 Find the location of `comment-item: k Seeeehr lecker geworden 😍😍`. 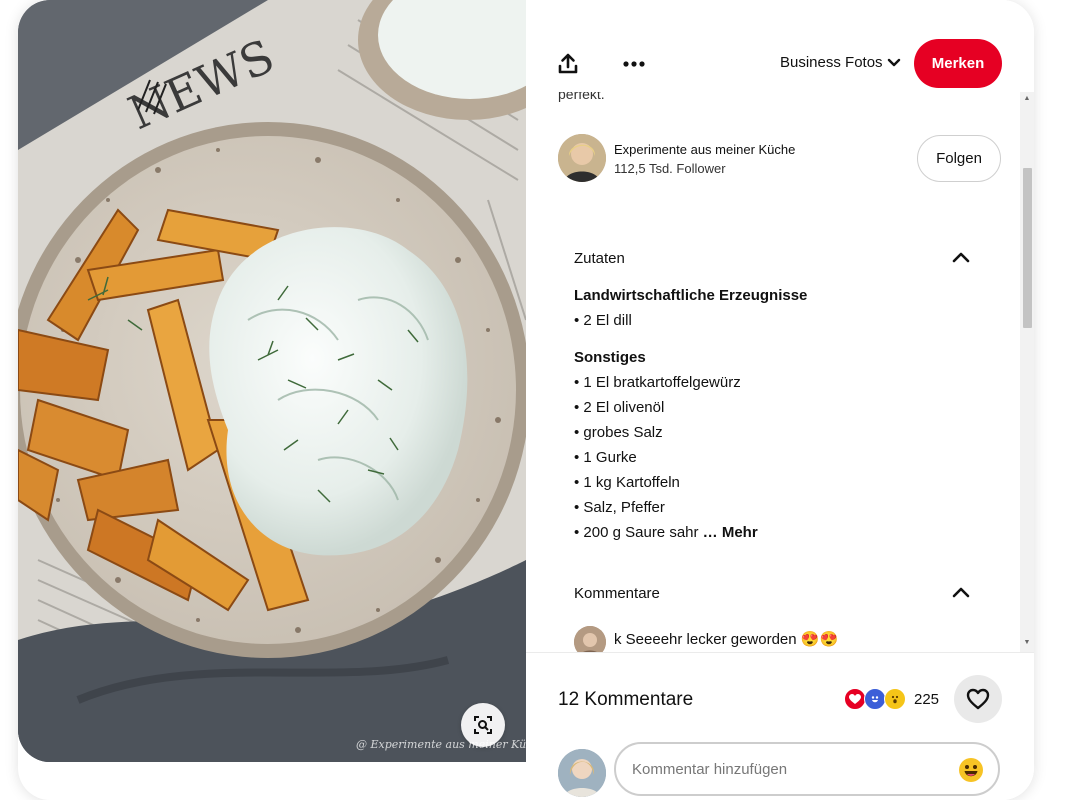

comment-item: k Seeeehr lecker geworden 😍😍 is located at coordinates (774, 639).